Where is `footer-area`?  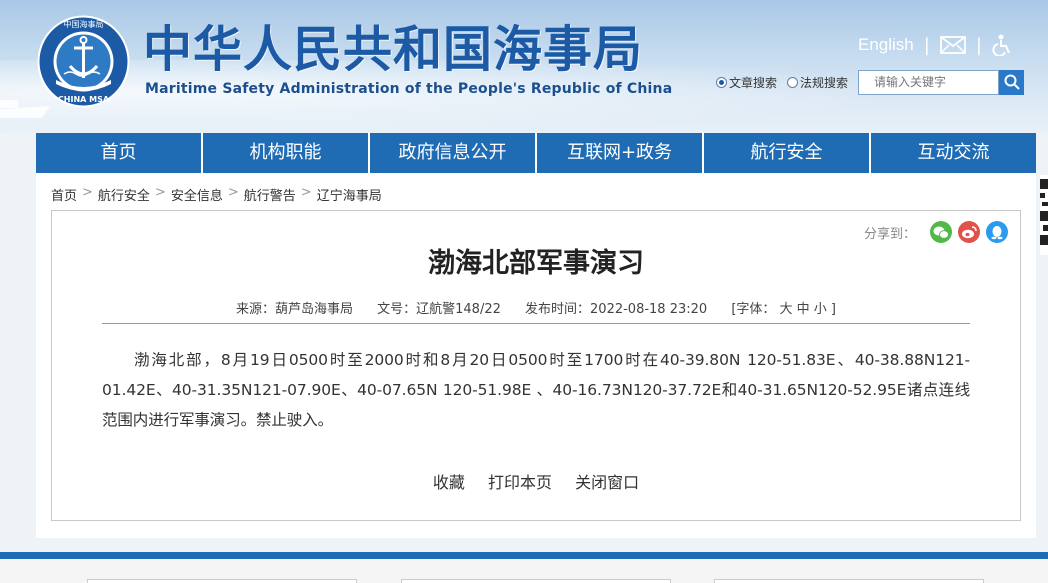 footer-area is located at coordinates (524, 571).